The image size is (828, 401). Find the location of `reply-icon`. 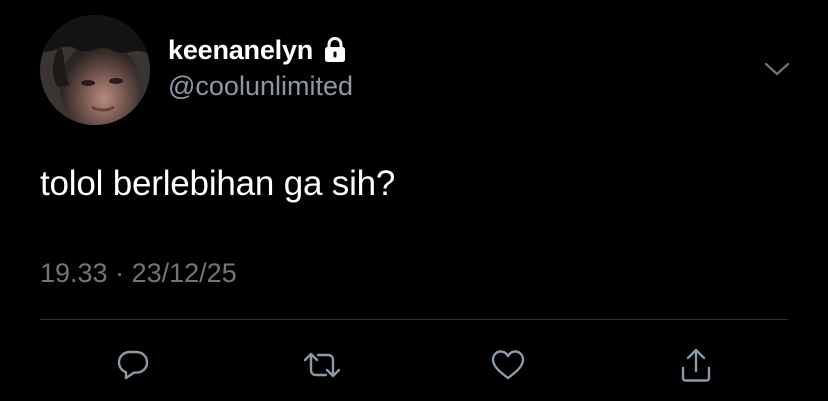

reply-icon is located at coordinates (133, 365).